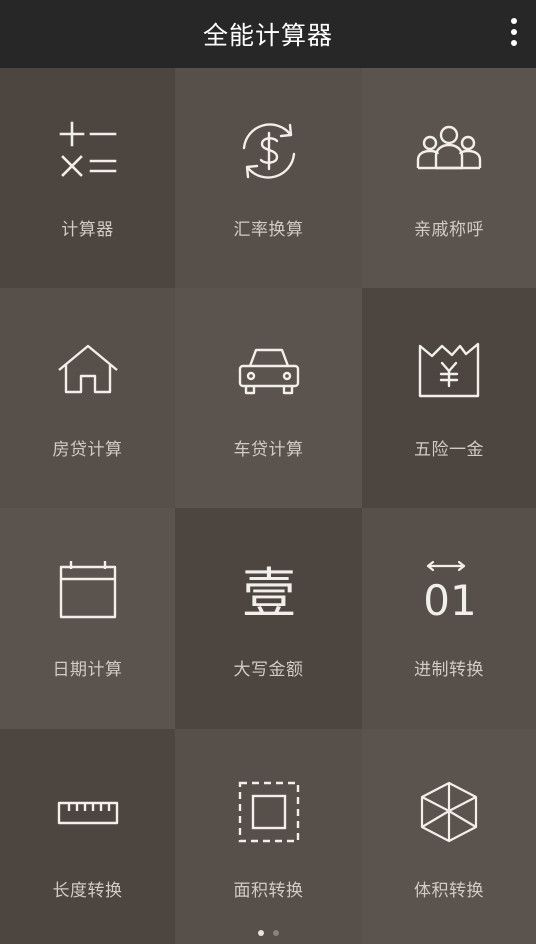 The image size is (536, 944). I want to click on tile-car-loan: 车贷计算, so click(268, 398).